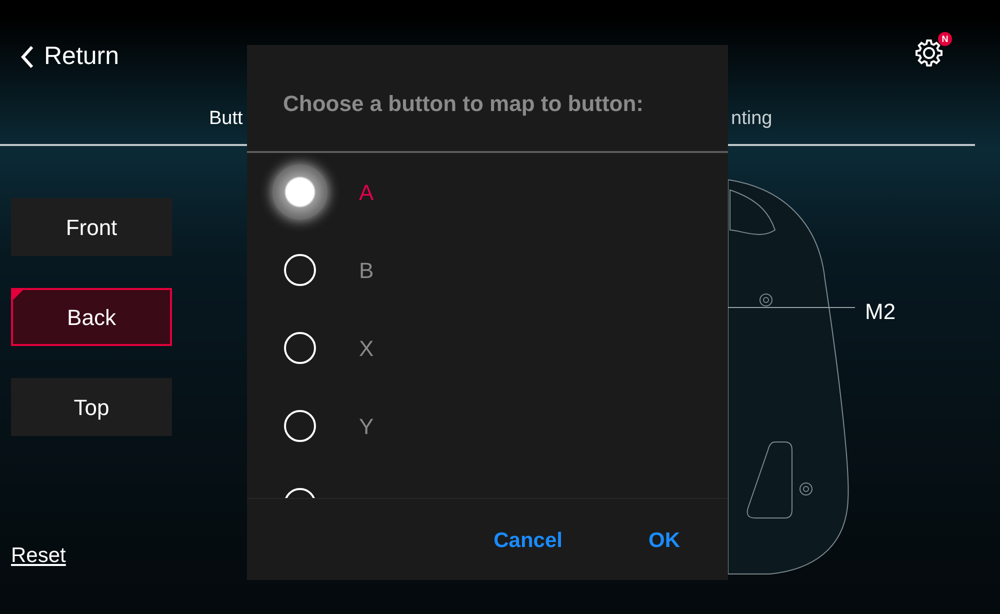  I want to click on side-view-button: Top, so click(91, 407).